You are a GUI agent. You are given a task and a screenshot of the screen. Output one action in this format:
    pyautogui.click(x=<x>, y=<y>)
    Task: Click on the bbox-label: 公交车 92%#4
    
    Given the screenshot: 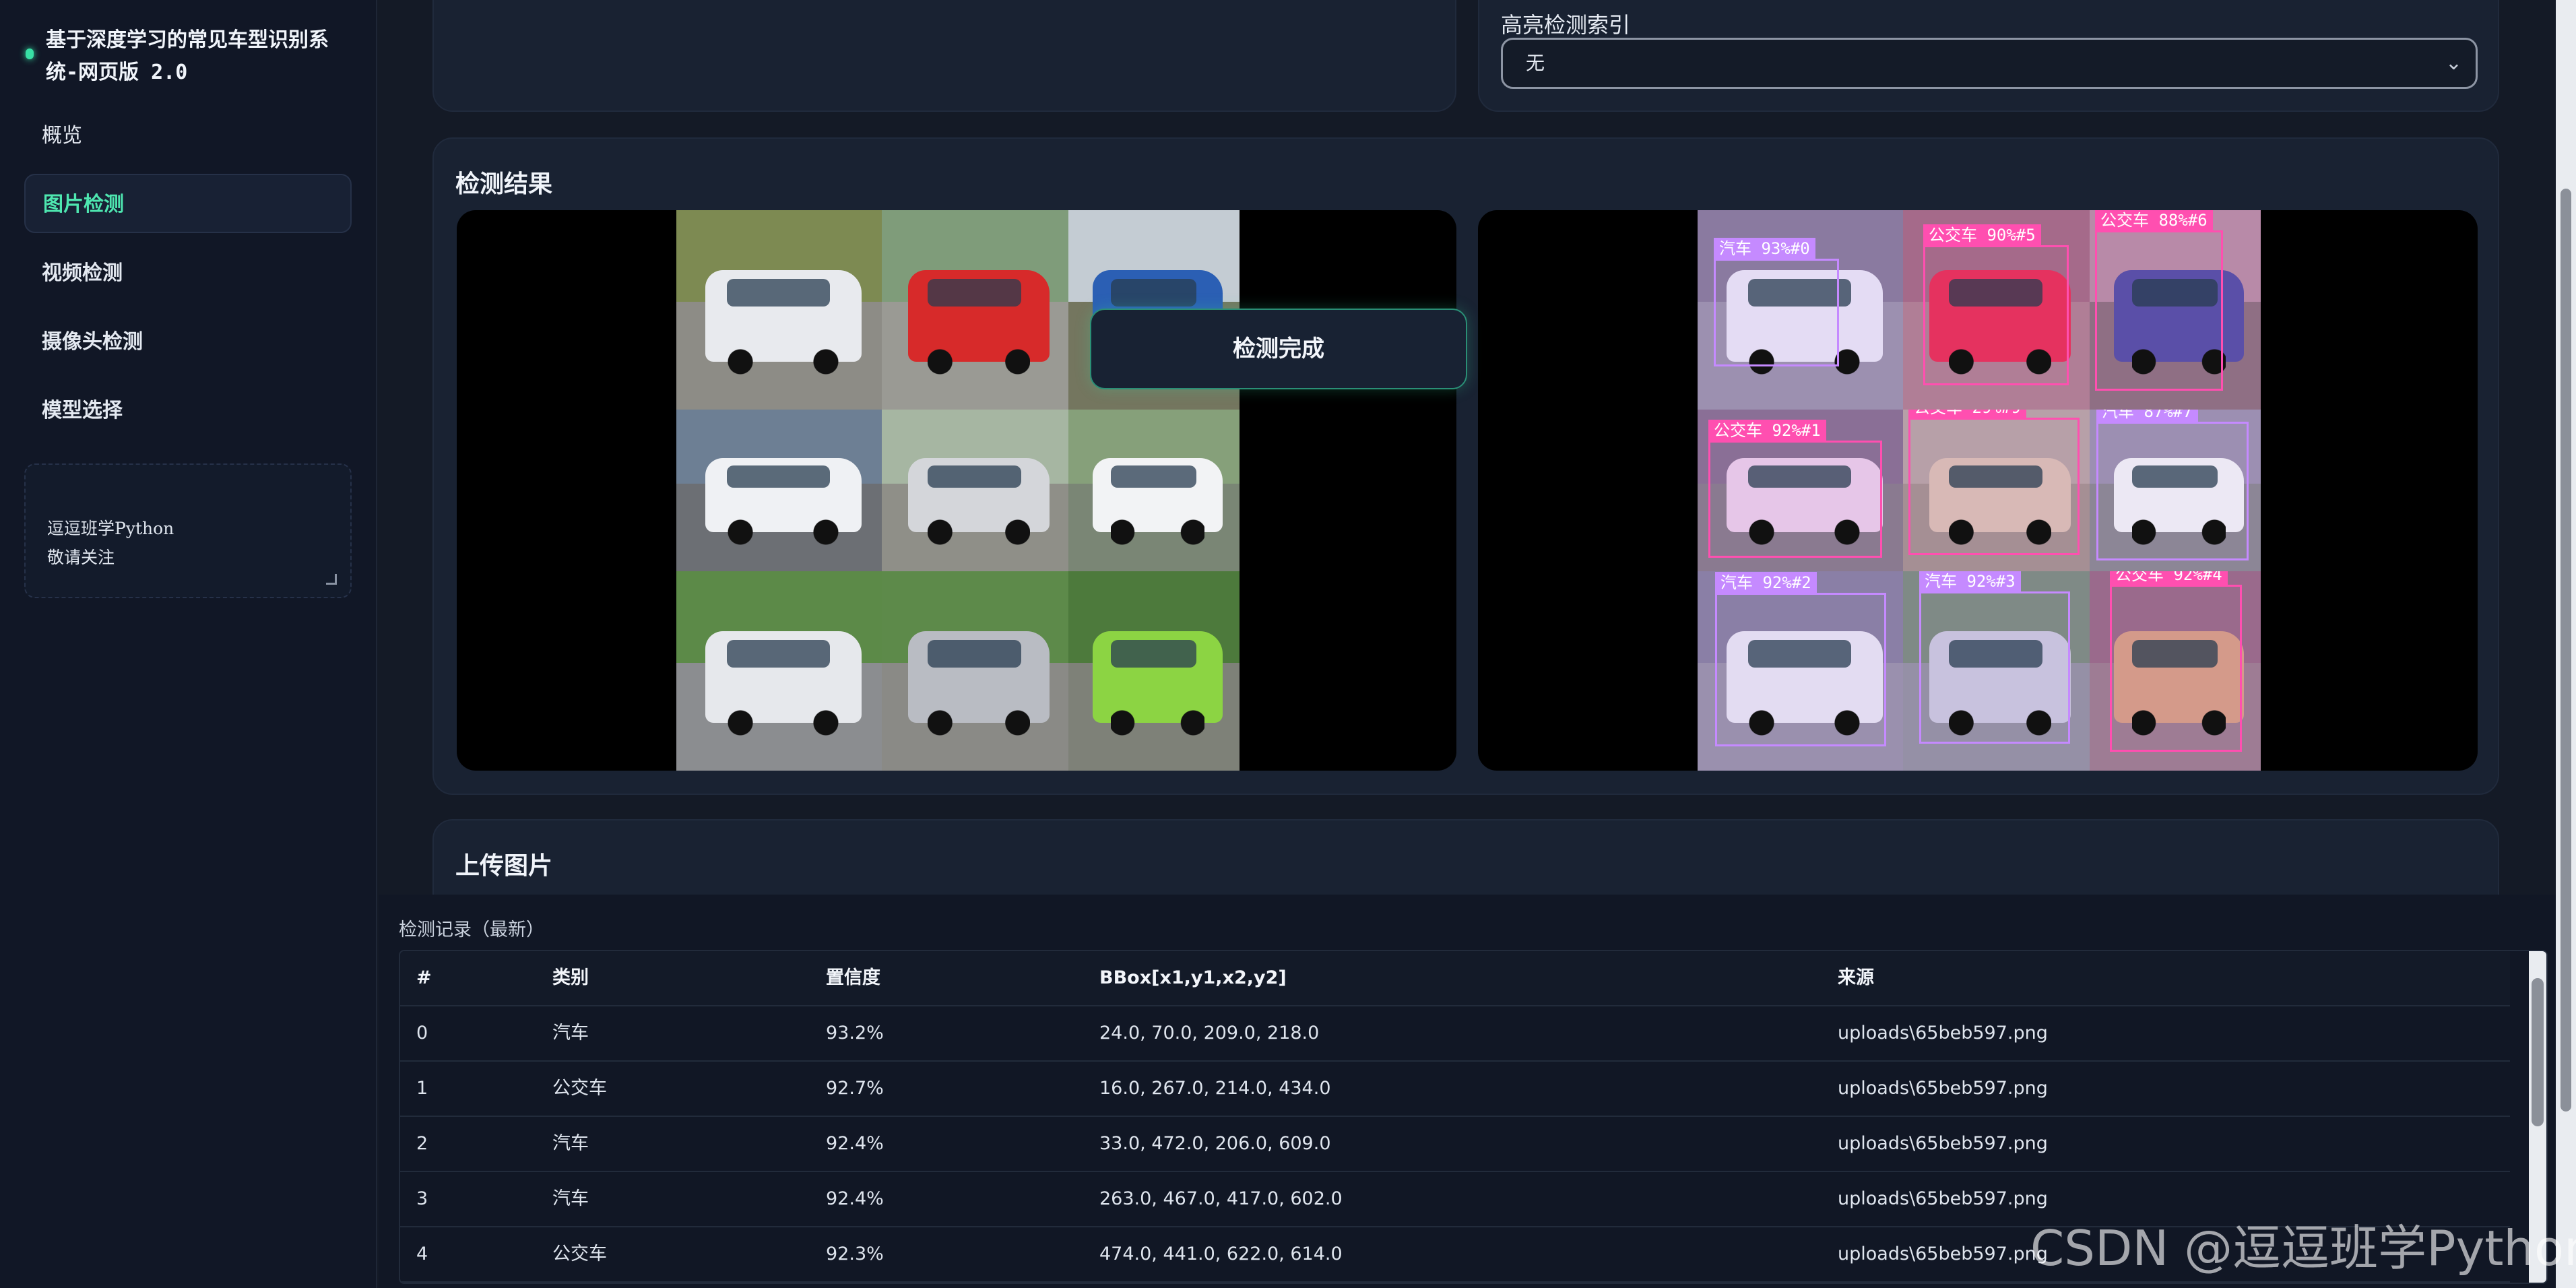 What is the action you would take?
    pyautogui.click(x=2169, y=578)
    